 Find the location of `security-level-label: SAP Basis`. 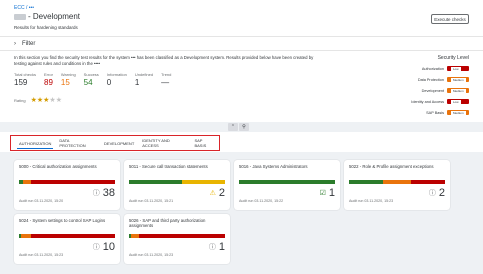

security-level-label: SAP Basis is located at coordinates (435, 112).